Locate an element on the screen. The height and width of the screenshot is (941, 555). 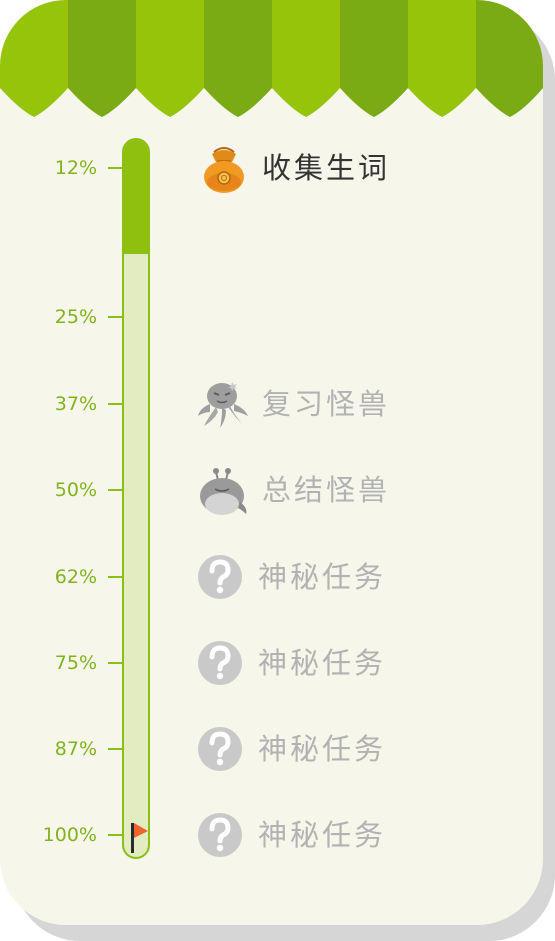
finish-flag-icon is located at coordinates (139, 838).